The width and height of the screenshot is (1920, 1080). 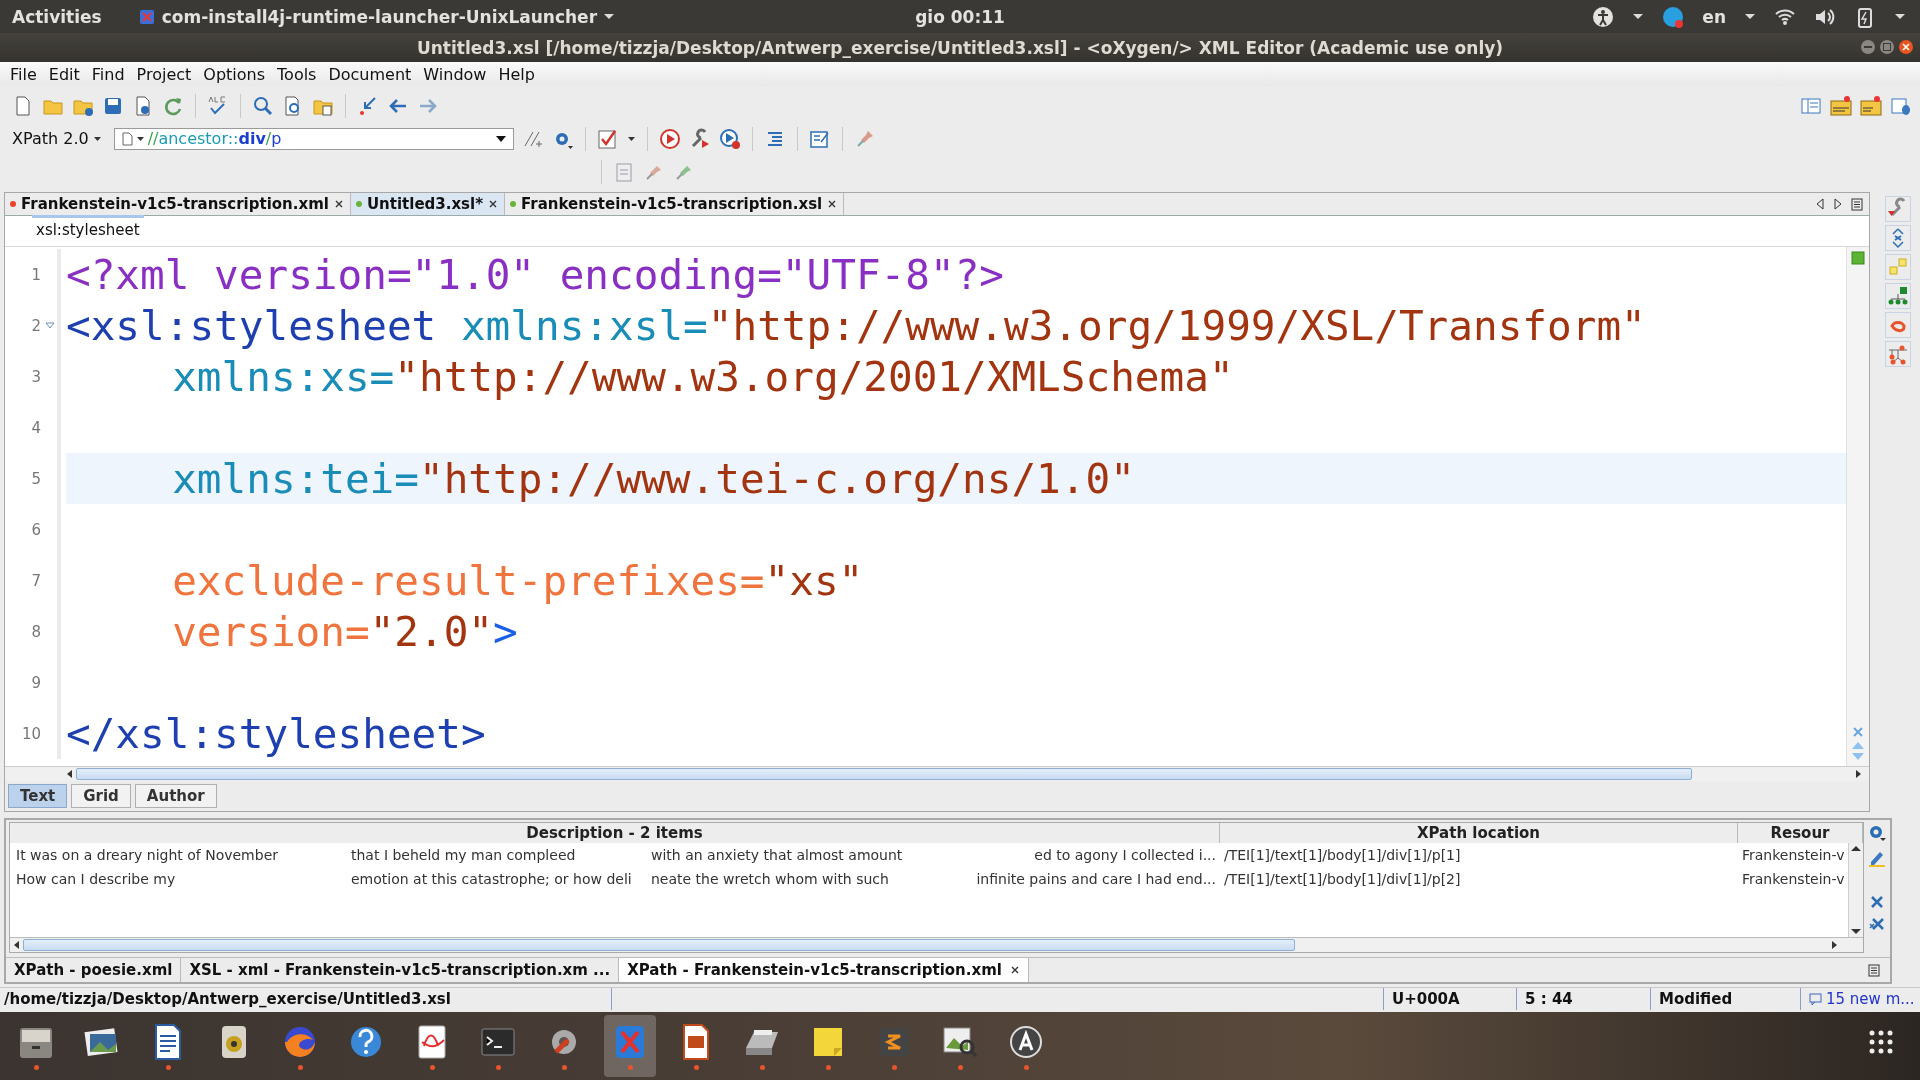 I want to click on line-number: 7, so click(x=36, y=580).